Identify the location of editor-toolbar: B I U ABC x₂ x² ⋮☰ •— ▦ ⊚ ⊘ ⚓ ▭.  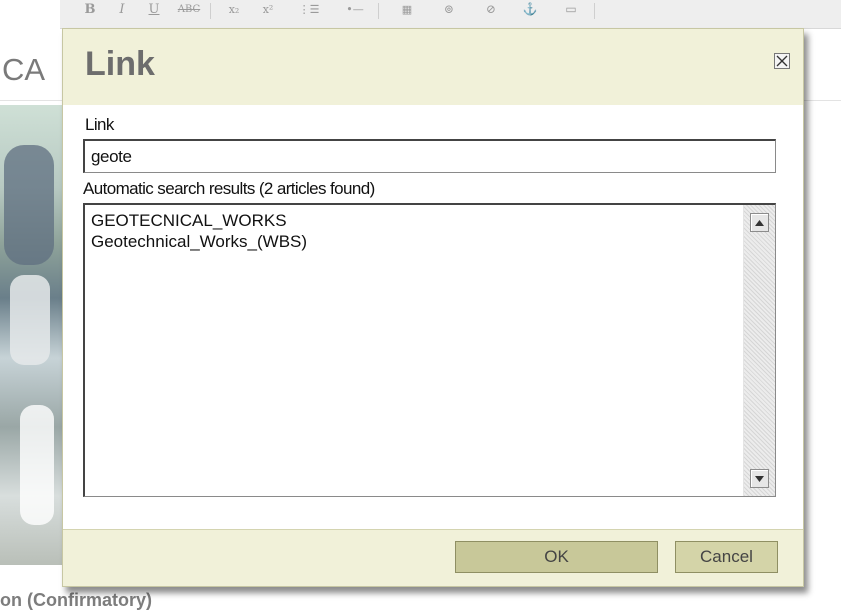
(450, 14).